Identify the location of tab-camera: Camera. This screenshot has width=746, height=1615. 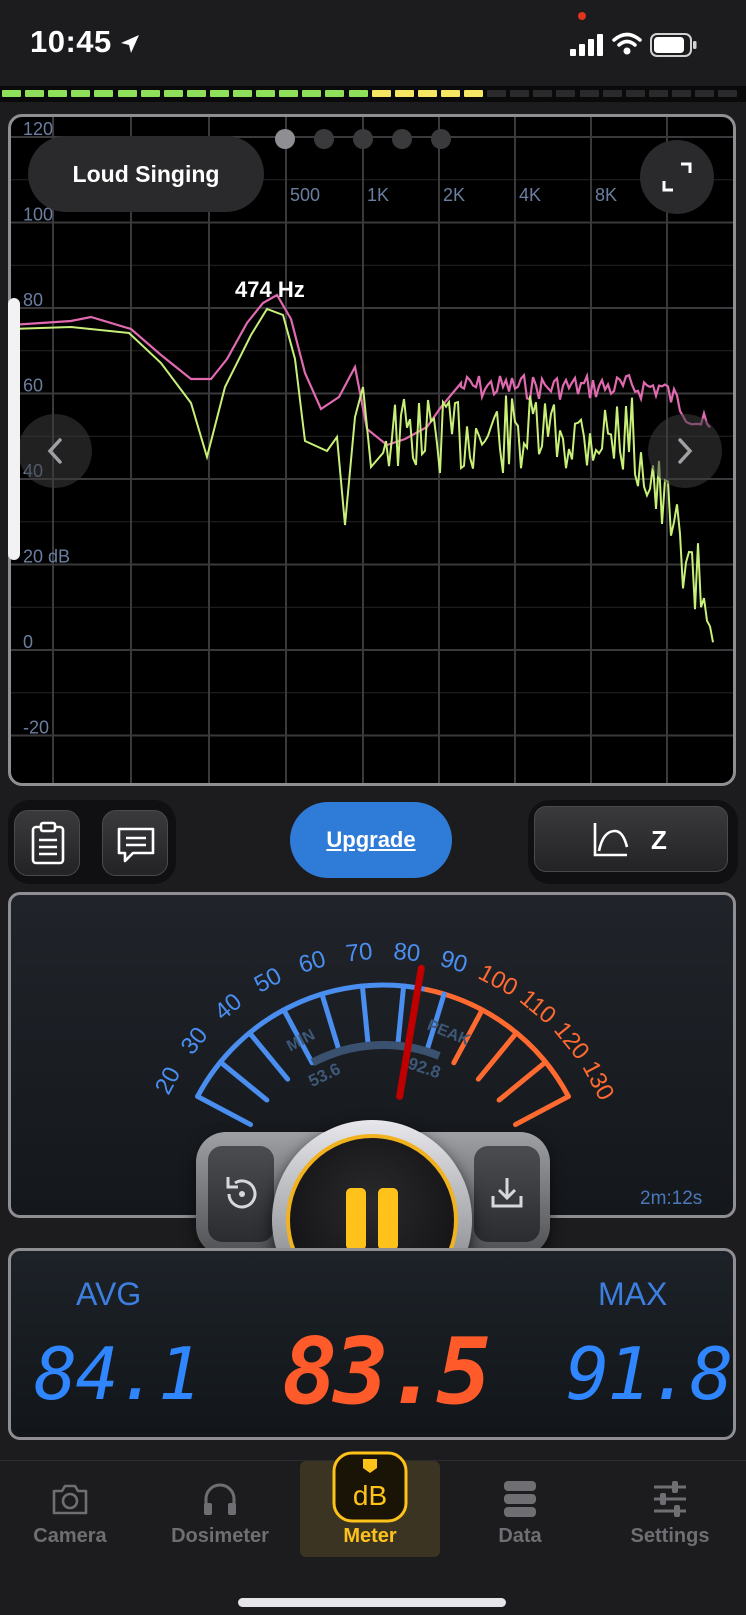
(70, 1509).